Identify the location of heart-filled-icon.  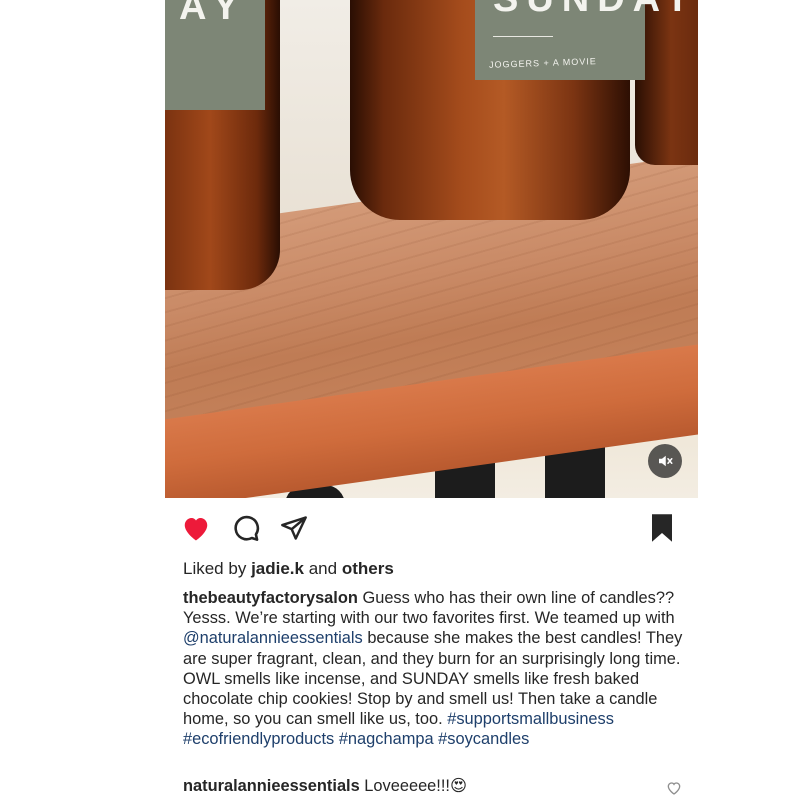
(196, 529).